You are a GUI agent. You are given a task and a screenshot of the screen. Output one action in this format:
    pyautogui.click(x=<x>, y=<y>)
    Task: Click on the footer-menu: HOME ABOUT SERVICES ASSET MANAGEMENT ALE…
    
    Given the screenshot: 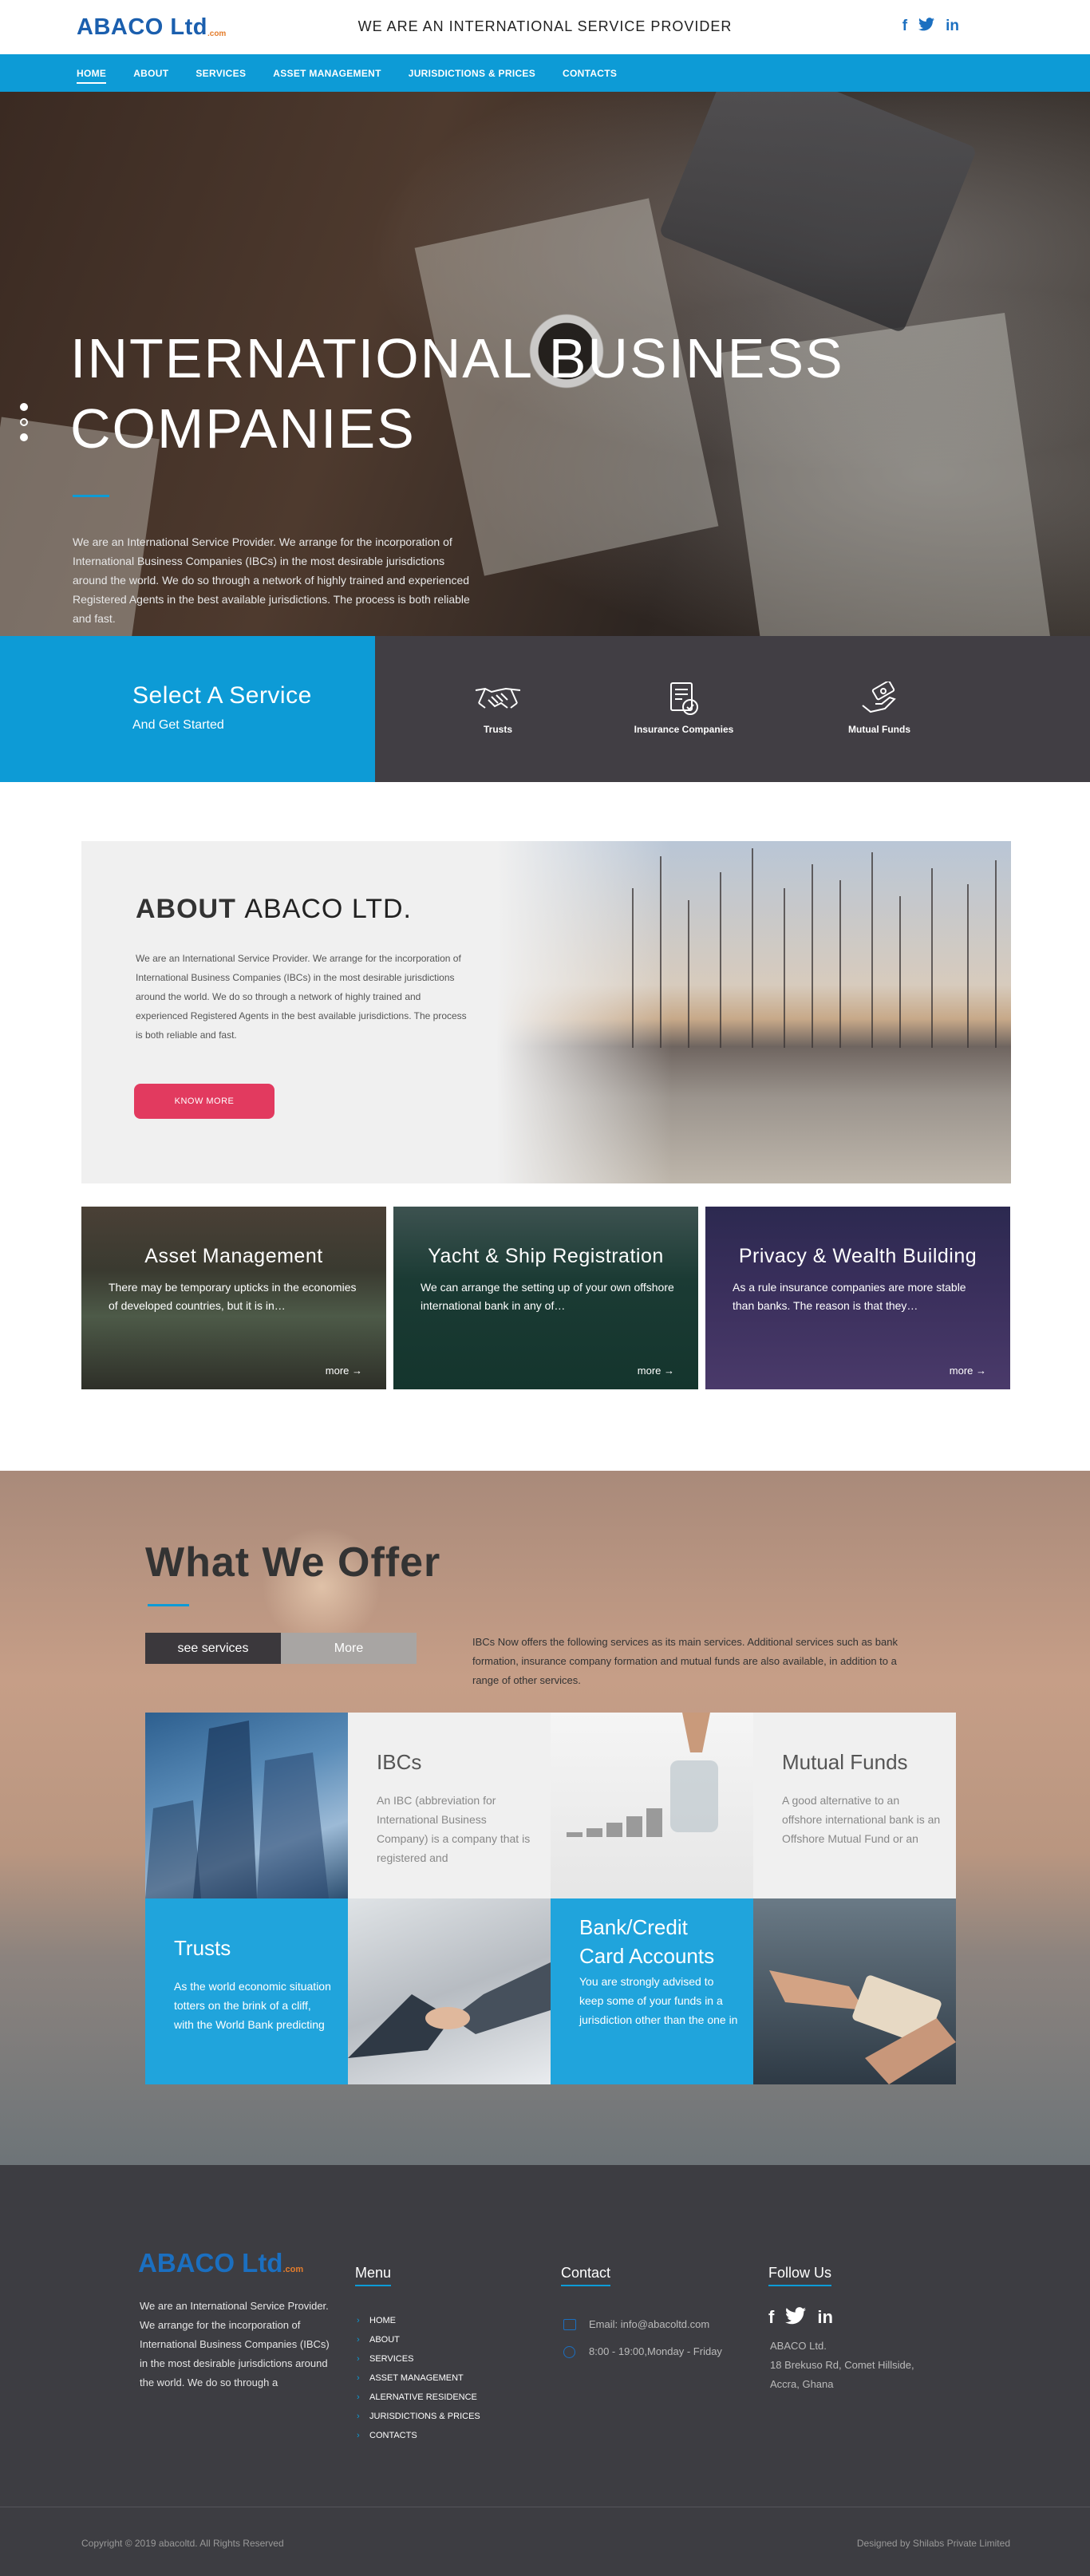 What is the action you would take?
    pyautogui.click(x=418, y=2378)
    